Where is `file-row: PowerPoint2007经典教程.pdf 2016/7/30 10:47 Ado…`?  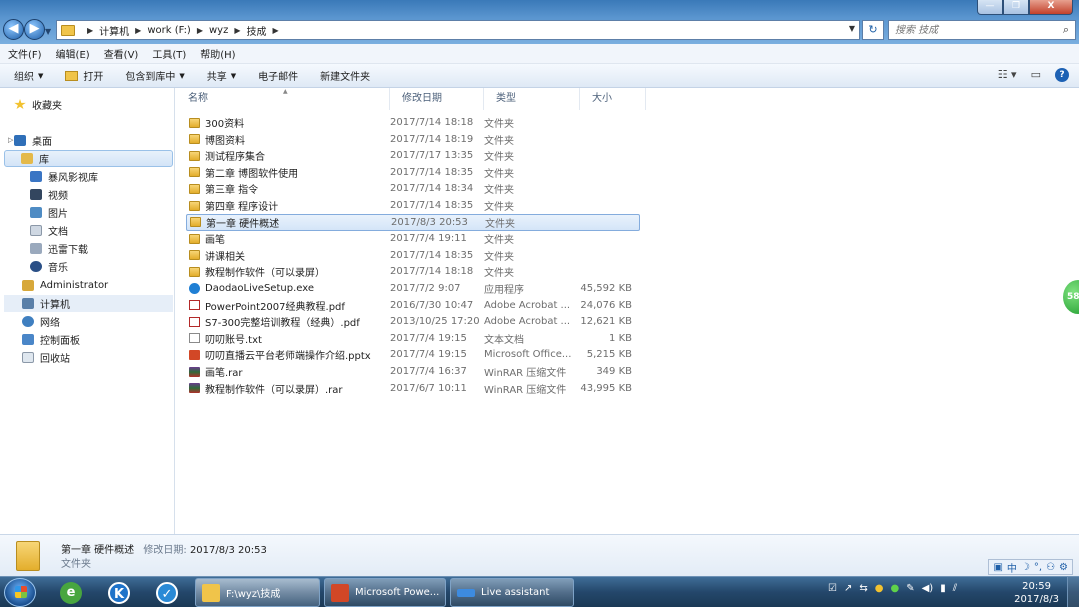 file-row: PowerPoint2007经典教程.pdf 2016/7/30 10:47 Ado… is located at coordinates (413, 305).